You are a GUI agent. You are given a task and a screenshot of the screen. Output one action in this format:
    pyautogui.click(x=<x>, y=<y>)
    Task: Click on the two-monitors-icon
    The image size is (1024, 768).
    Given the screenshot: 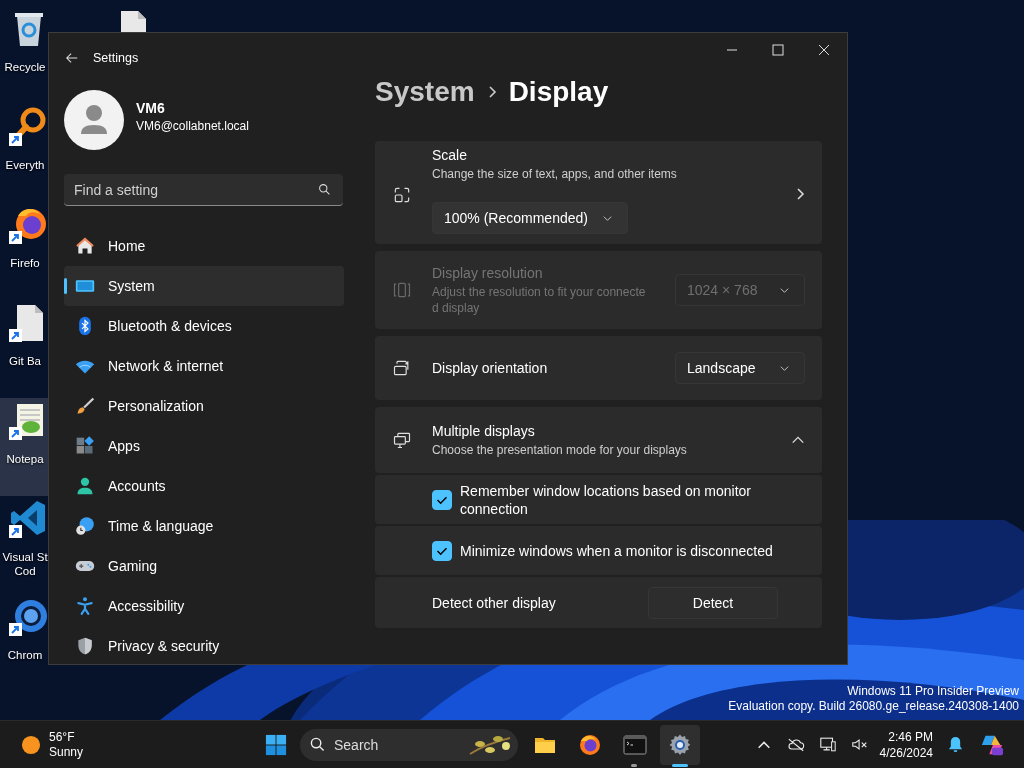 What is the action you would take?
    pyautogui.click(x=402, y=440)
    